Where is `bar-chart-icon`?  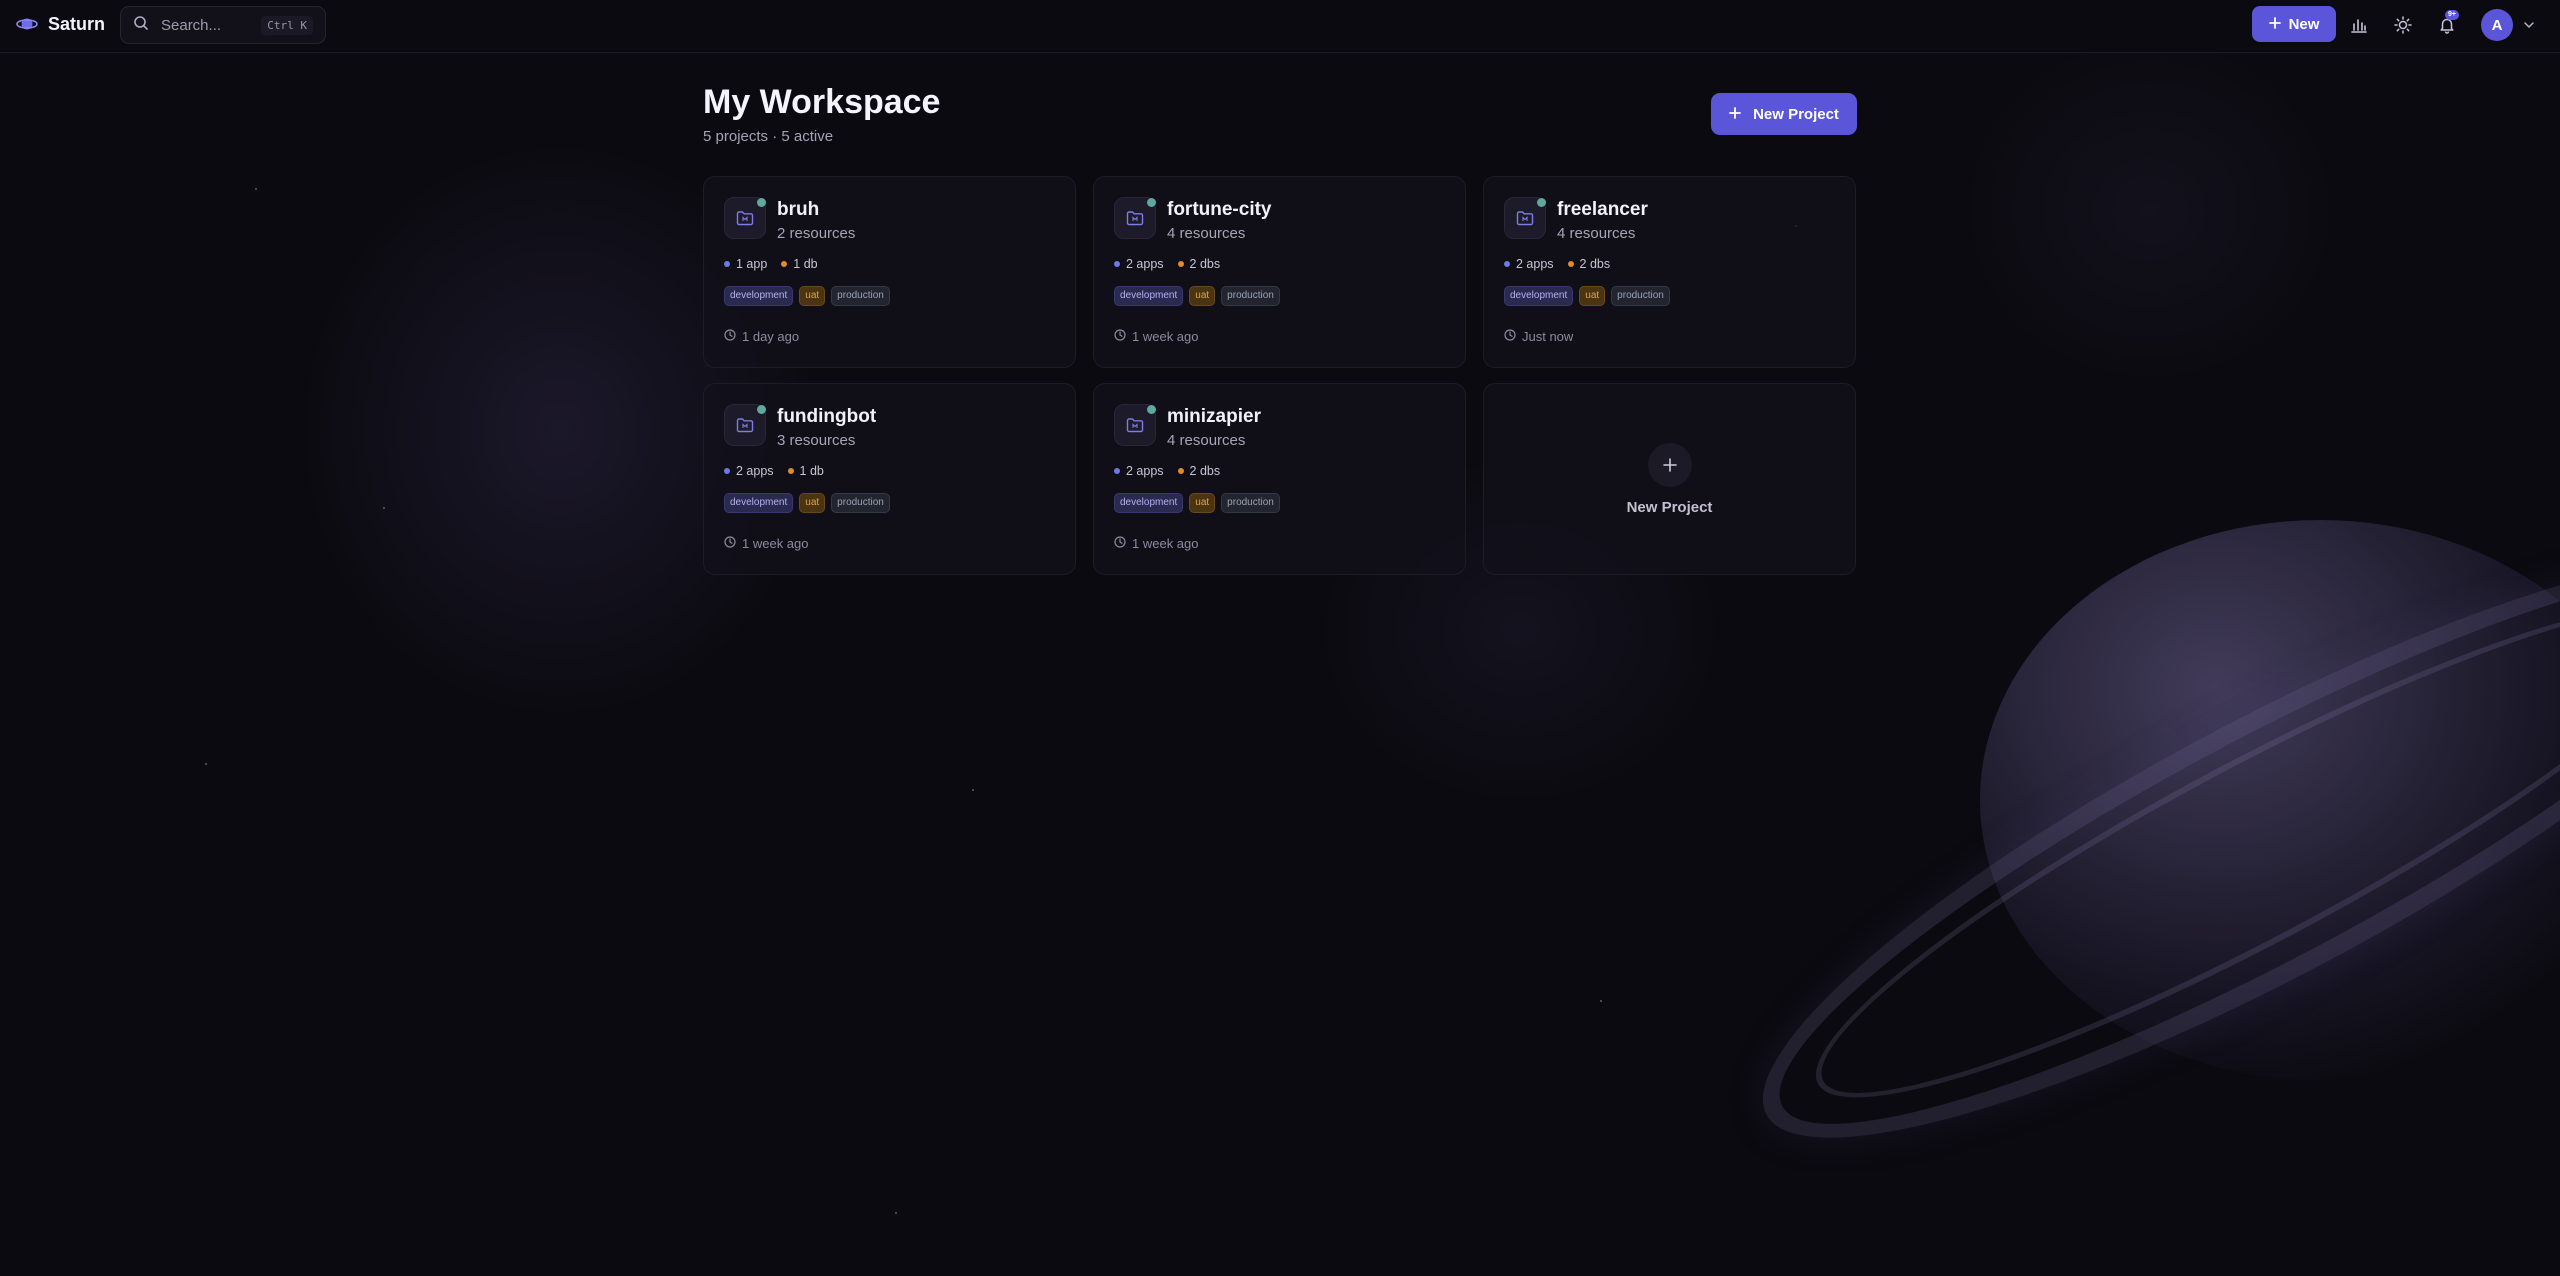 bar-chart-icon is located at coordinates (2359, 25).